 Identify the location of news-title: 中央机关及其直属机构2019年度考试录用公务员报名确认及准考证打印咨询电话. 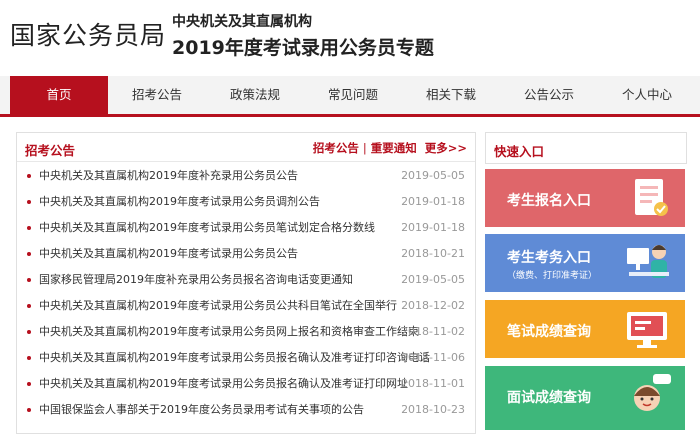
(234, 358).